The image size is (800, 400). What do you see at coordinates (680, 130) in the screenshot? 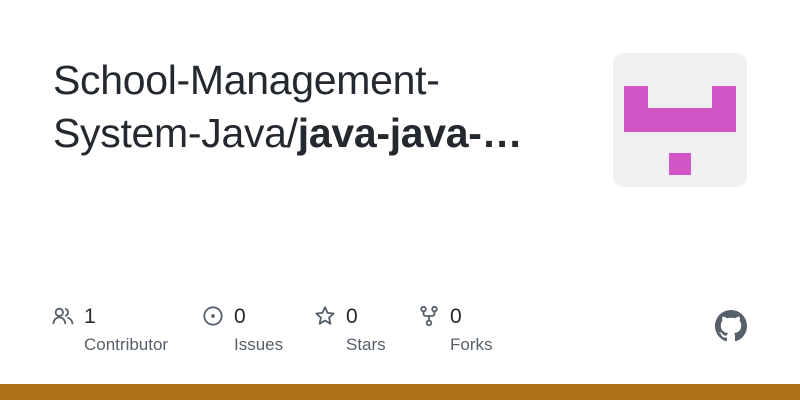
I see `identicon-pattern` at bounding box center [680, 130].